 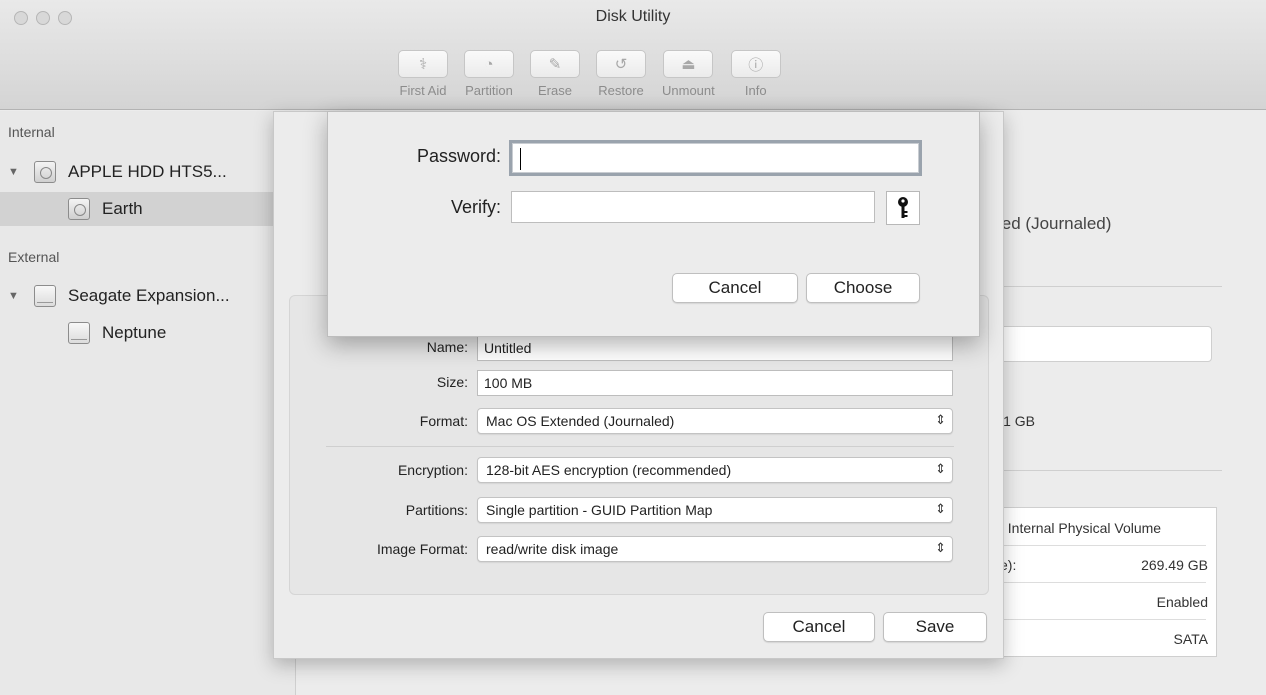 What do you see at coordinates (475, 207) in the screenshot?
I see `verify-label: Verify:` at bounding box center [475, 207].